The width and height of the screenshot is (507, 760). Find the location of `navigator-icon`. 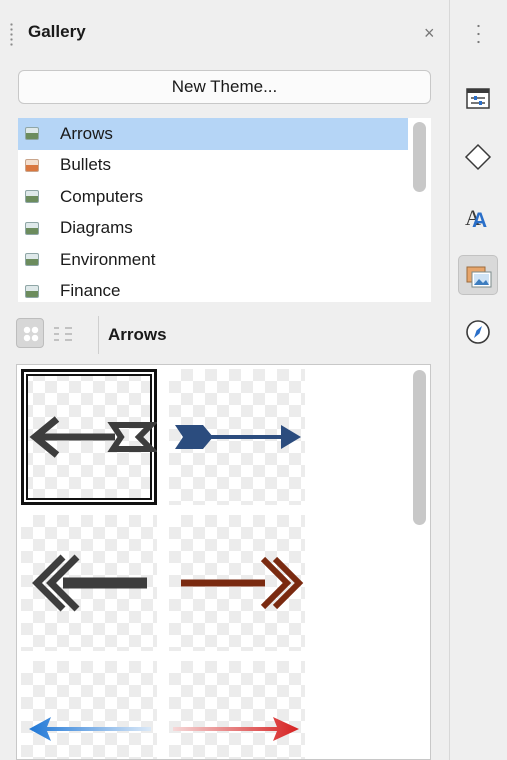

navigator-icon is located at coordinates (478, 332).